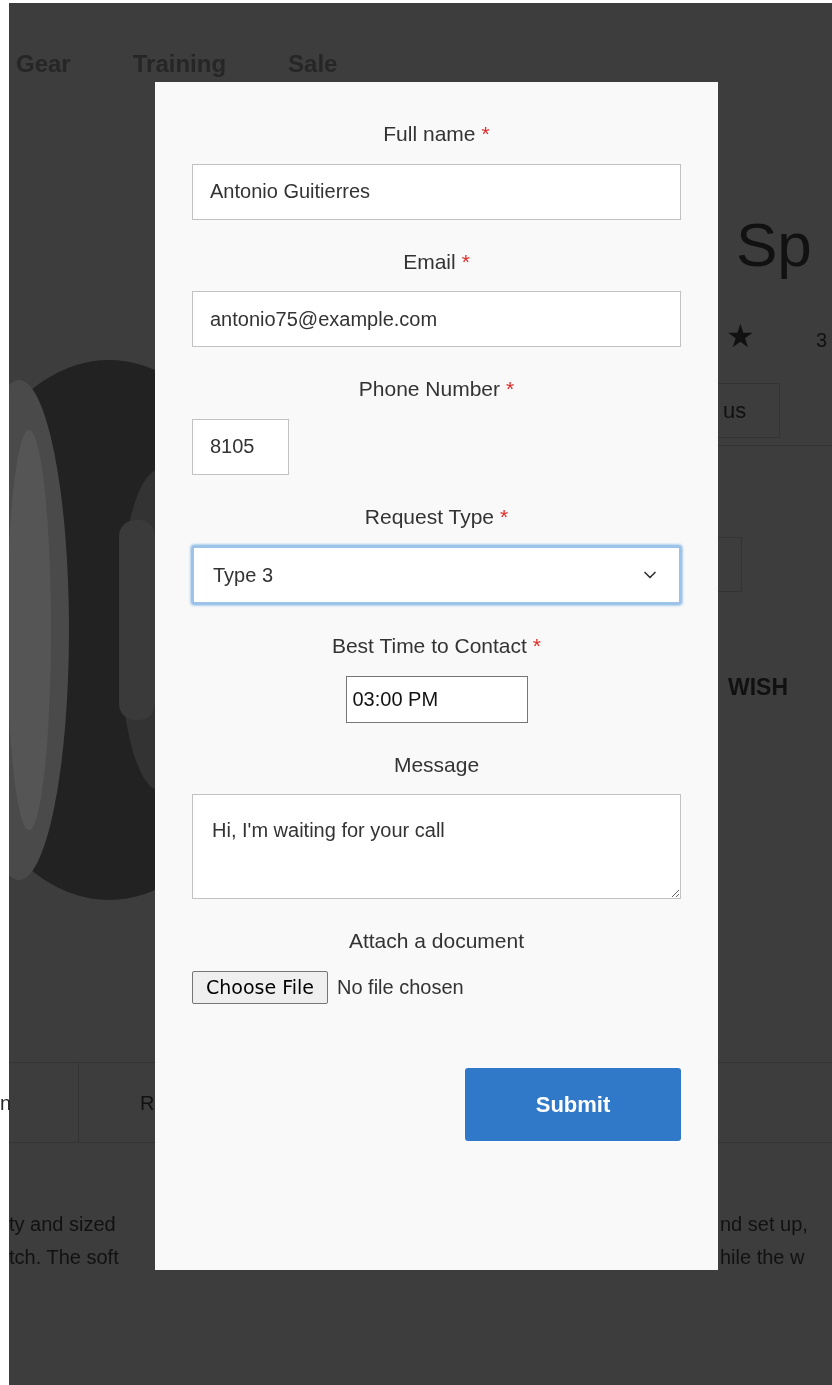 This screenshot has height=1385, width=832. Describe the element at coordinates (436, 388) in the screenshot. I see `field-label: Phone Number *` at that location.